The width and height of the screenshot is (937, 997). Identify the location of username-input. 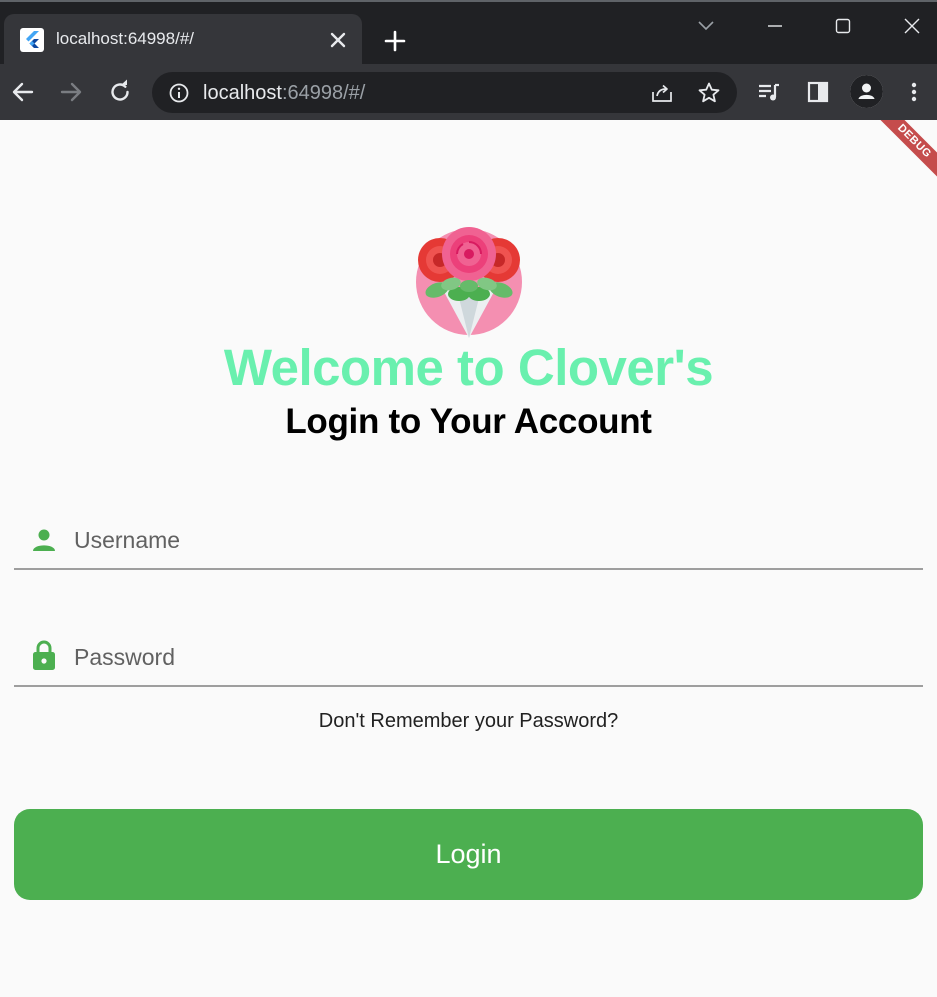
(484, 540).